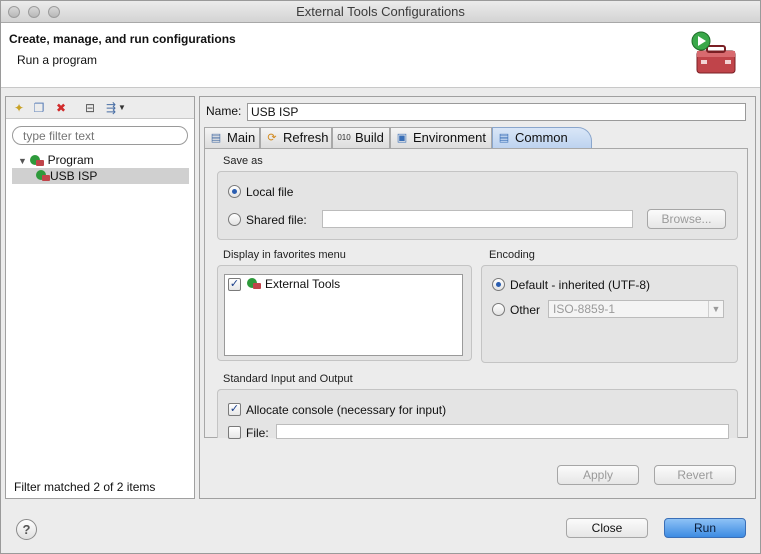 Image resolution: width=761 pixels, height=554 pixels. Describe the element at coordinates (70, 160) in the screenshot. I see `tree-item-program-label: Program` at that location.